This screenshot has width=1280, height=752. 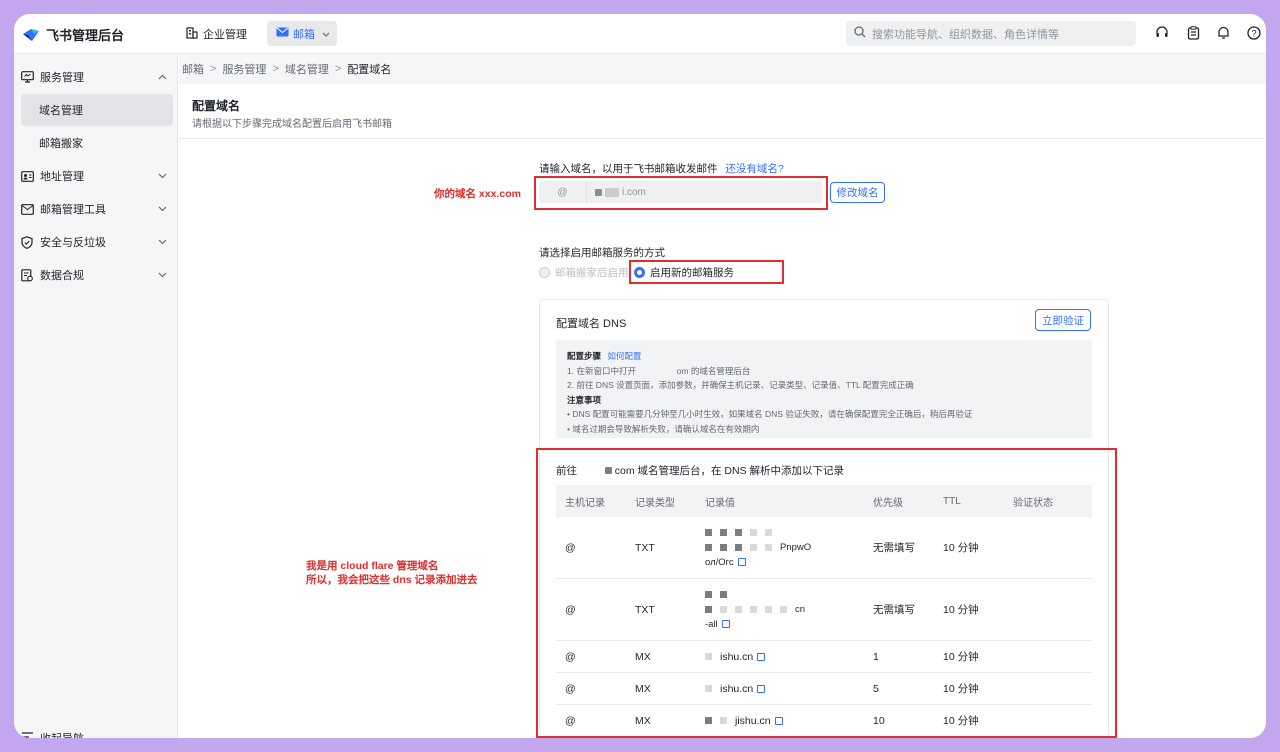 I want to click on sidebar-subitem-label: 域名管理, so click(x=61, y=111).